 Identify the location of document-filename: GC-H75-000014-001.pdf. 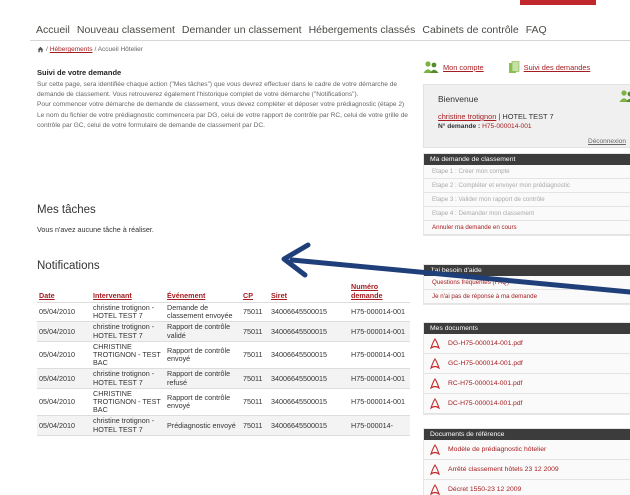
(485, 363).